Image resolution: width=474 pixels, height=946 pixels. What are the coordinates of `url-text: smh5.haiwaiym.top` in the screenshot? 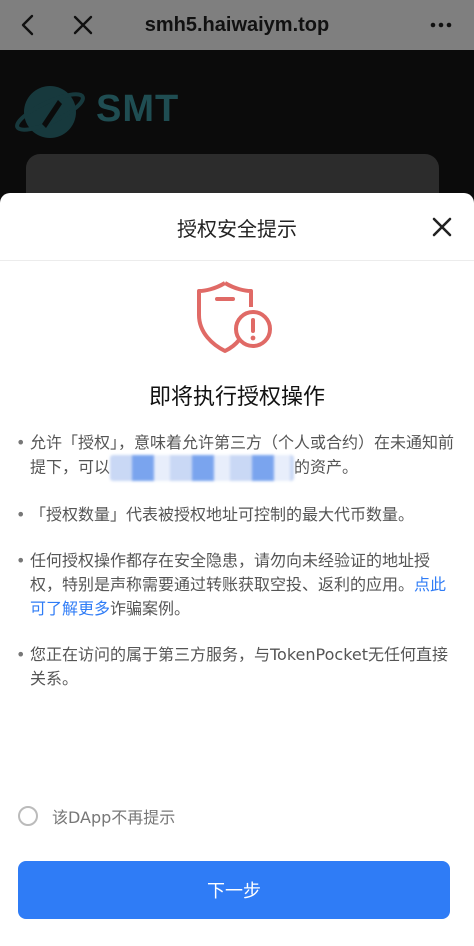 It's located at (237, 25).